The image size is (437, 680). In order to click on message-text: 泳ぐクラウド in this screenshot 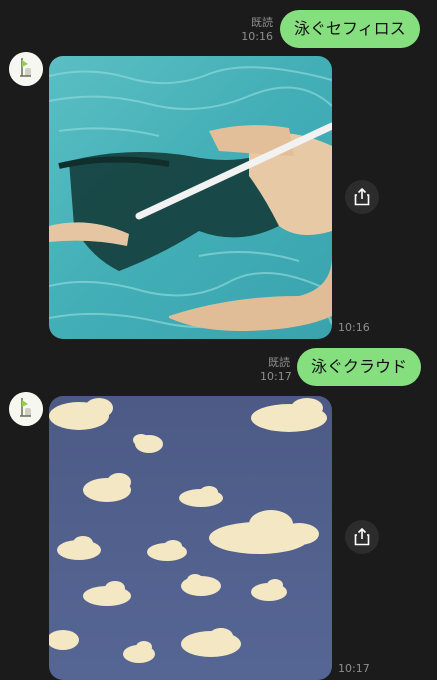, I will do `click(359, 366)`.